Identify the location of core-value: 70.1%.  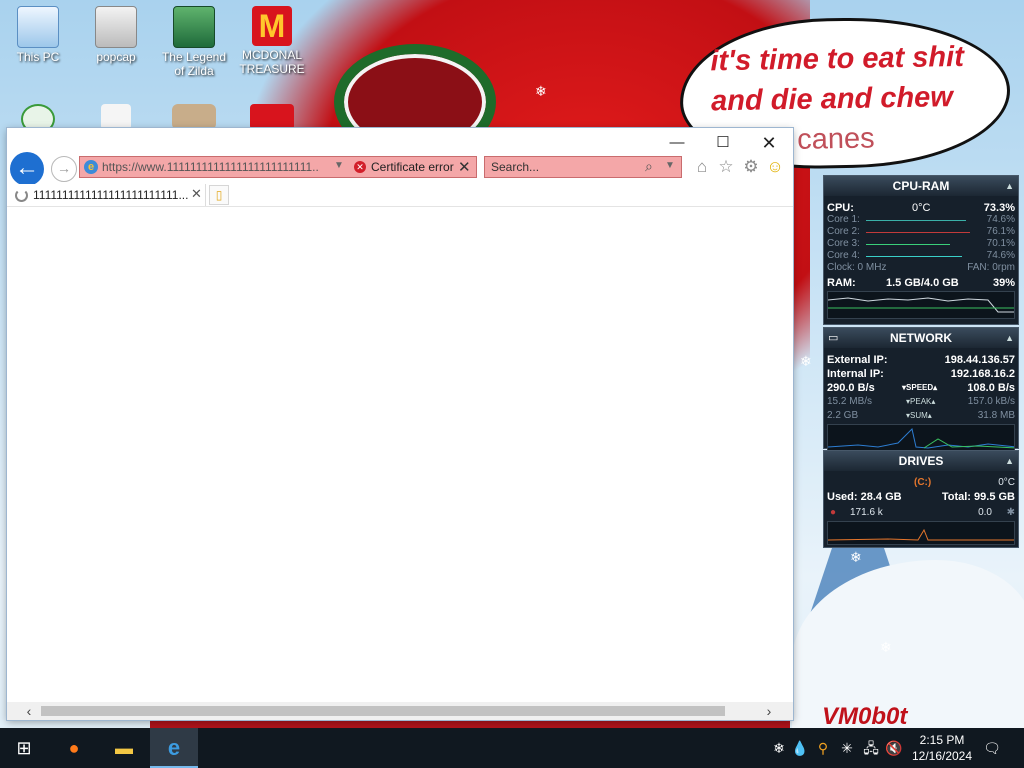
(1000, 243).